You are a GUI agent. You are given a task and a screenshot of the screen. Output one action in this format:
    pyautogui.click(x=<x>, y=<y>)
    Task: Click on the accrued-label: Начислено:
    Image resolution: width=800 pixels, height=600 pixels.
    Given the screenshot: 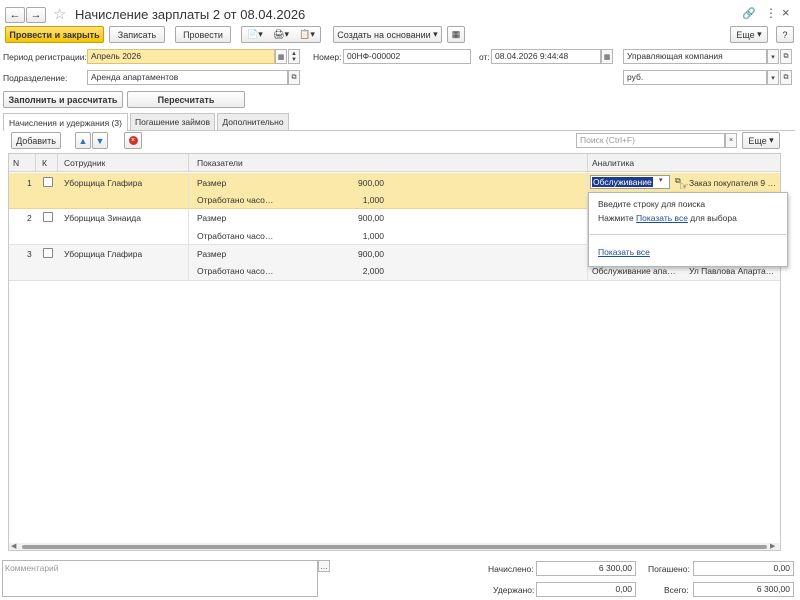 What is the action you would take?
    pyautogui.click(x=511, y=569)
    